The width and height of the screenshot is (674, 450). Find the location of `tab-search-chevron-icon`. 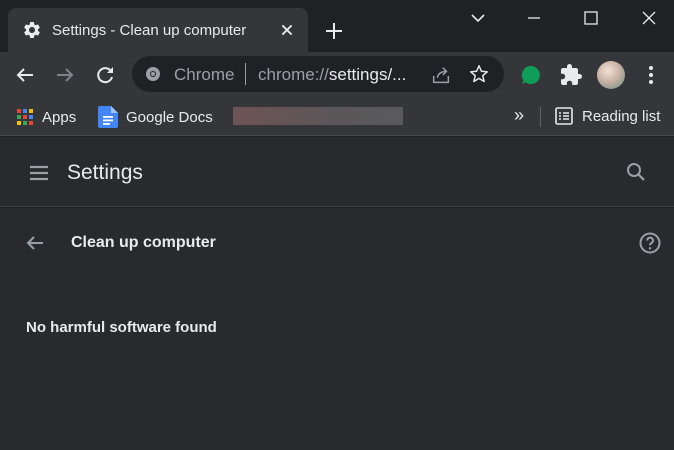

tab-search-chevron-icon is located at coordinates (478, 18).